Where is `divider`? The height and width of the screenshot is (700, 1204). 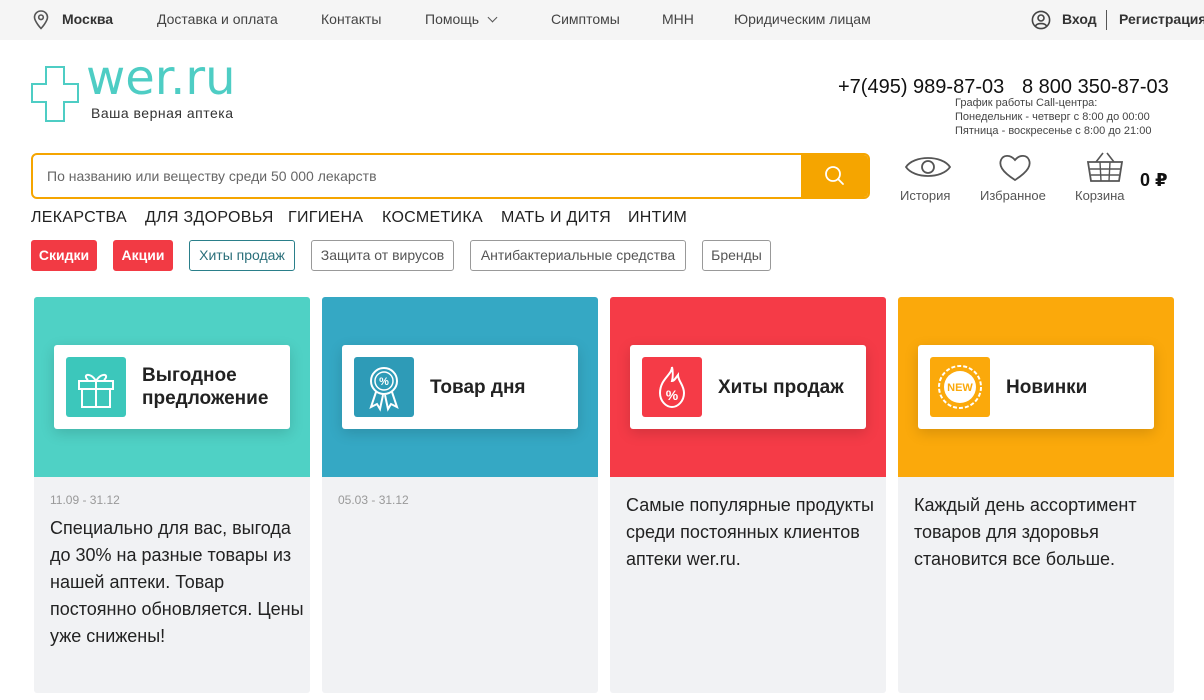 divider is located at coordinates (1106, 20).